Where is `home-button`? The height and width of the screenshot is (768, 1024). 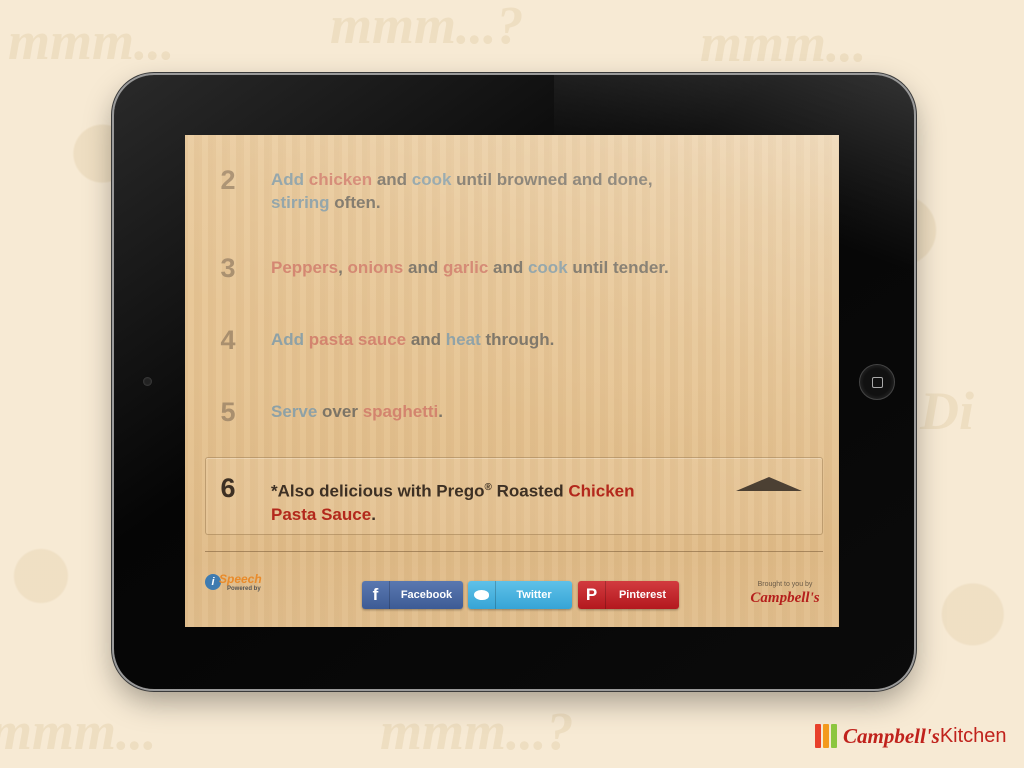
home-button is located at coordinates (877, 382).